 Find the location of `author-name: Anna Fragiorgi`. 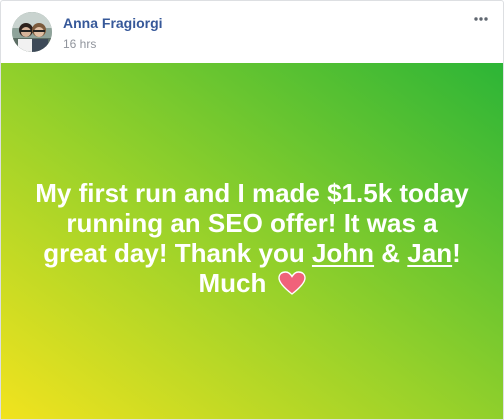

author-name: Anna Fragiorgi is located at coordinates (113, 23).